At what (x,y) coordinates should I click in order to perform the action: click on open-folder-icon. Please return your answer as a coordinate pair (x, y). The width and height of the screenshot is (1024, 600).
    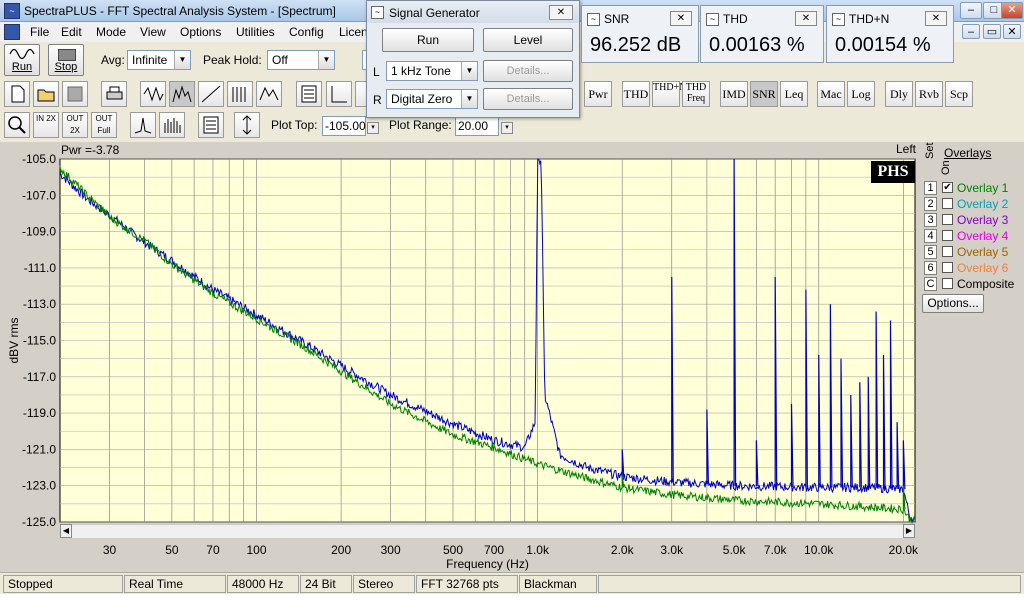
    Looking at the image, I should click on (46, 94).